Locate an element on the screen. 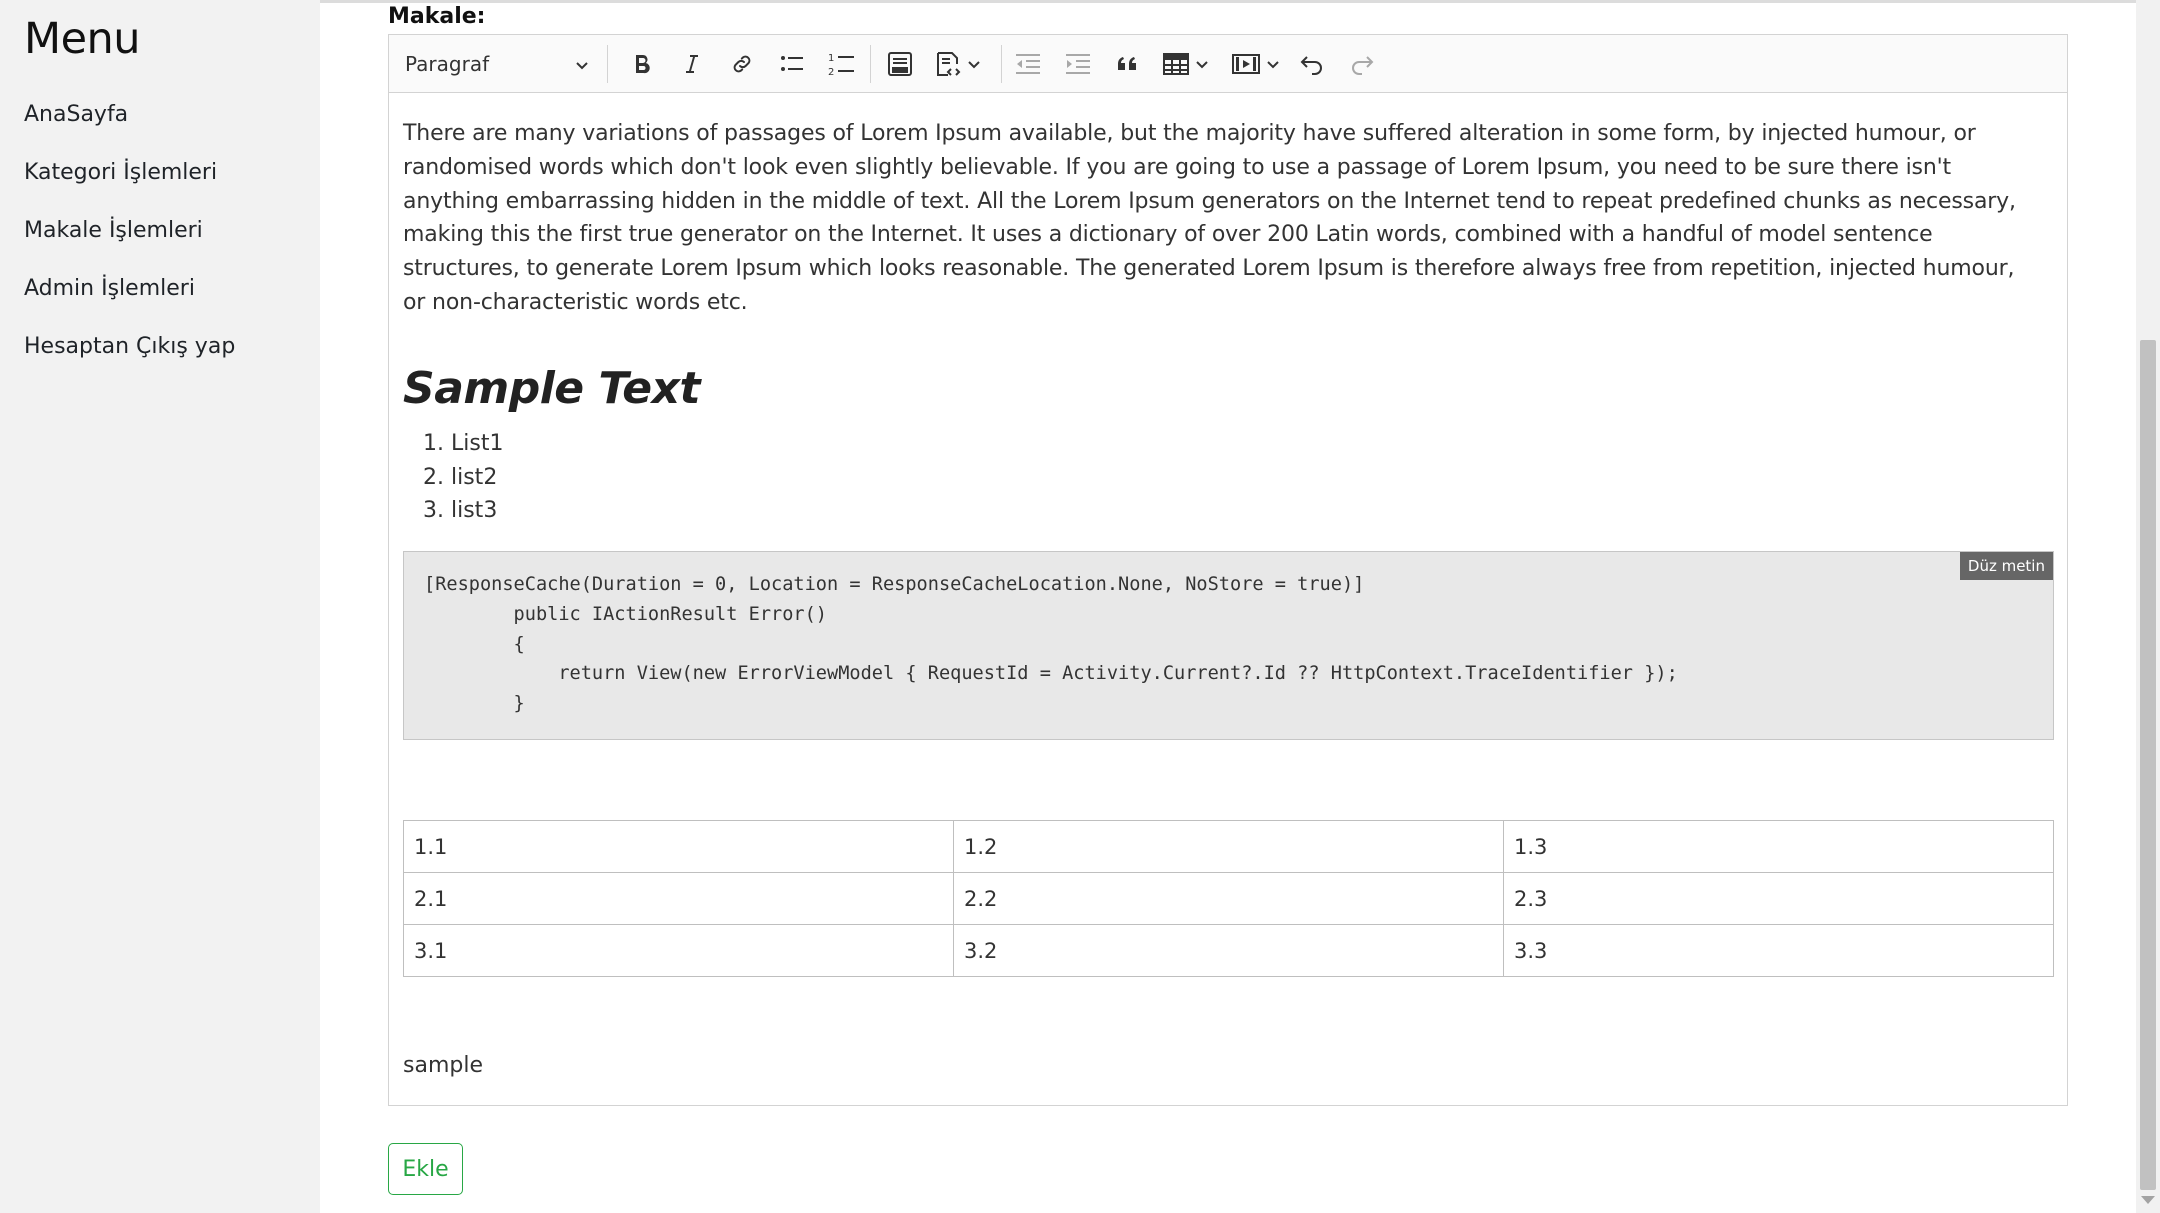 The image size is (2160, 1213). table-row: 2.1 2.2 2.3 is located at coordinates (1228, 898).